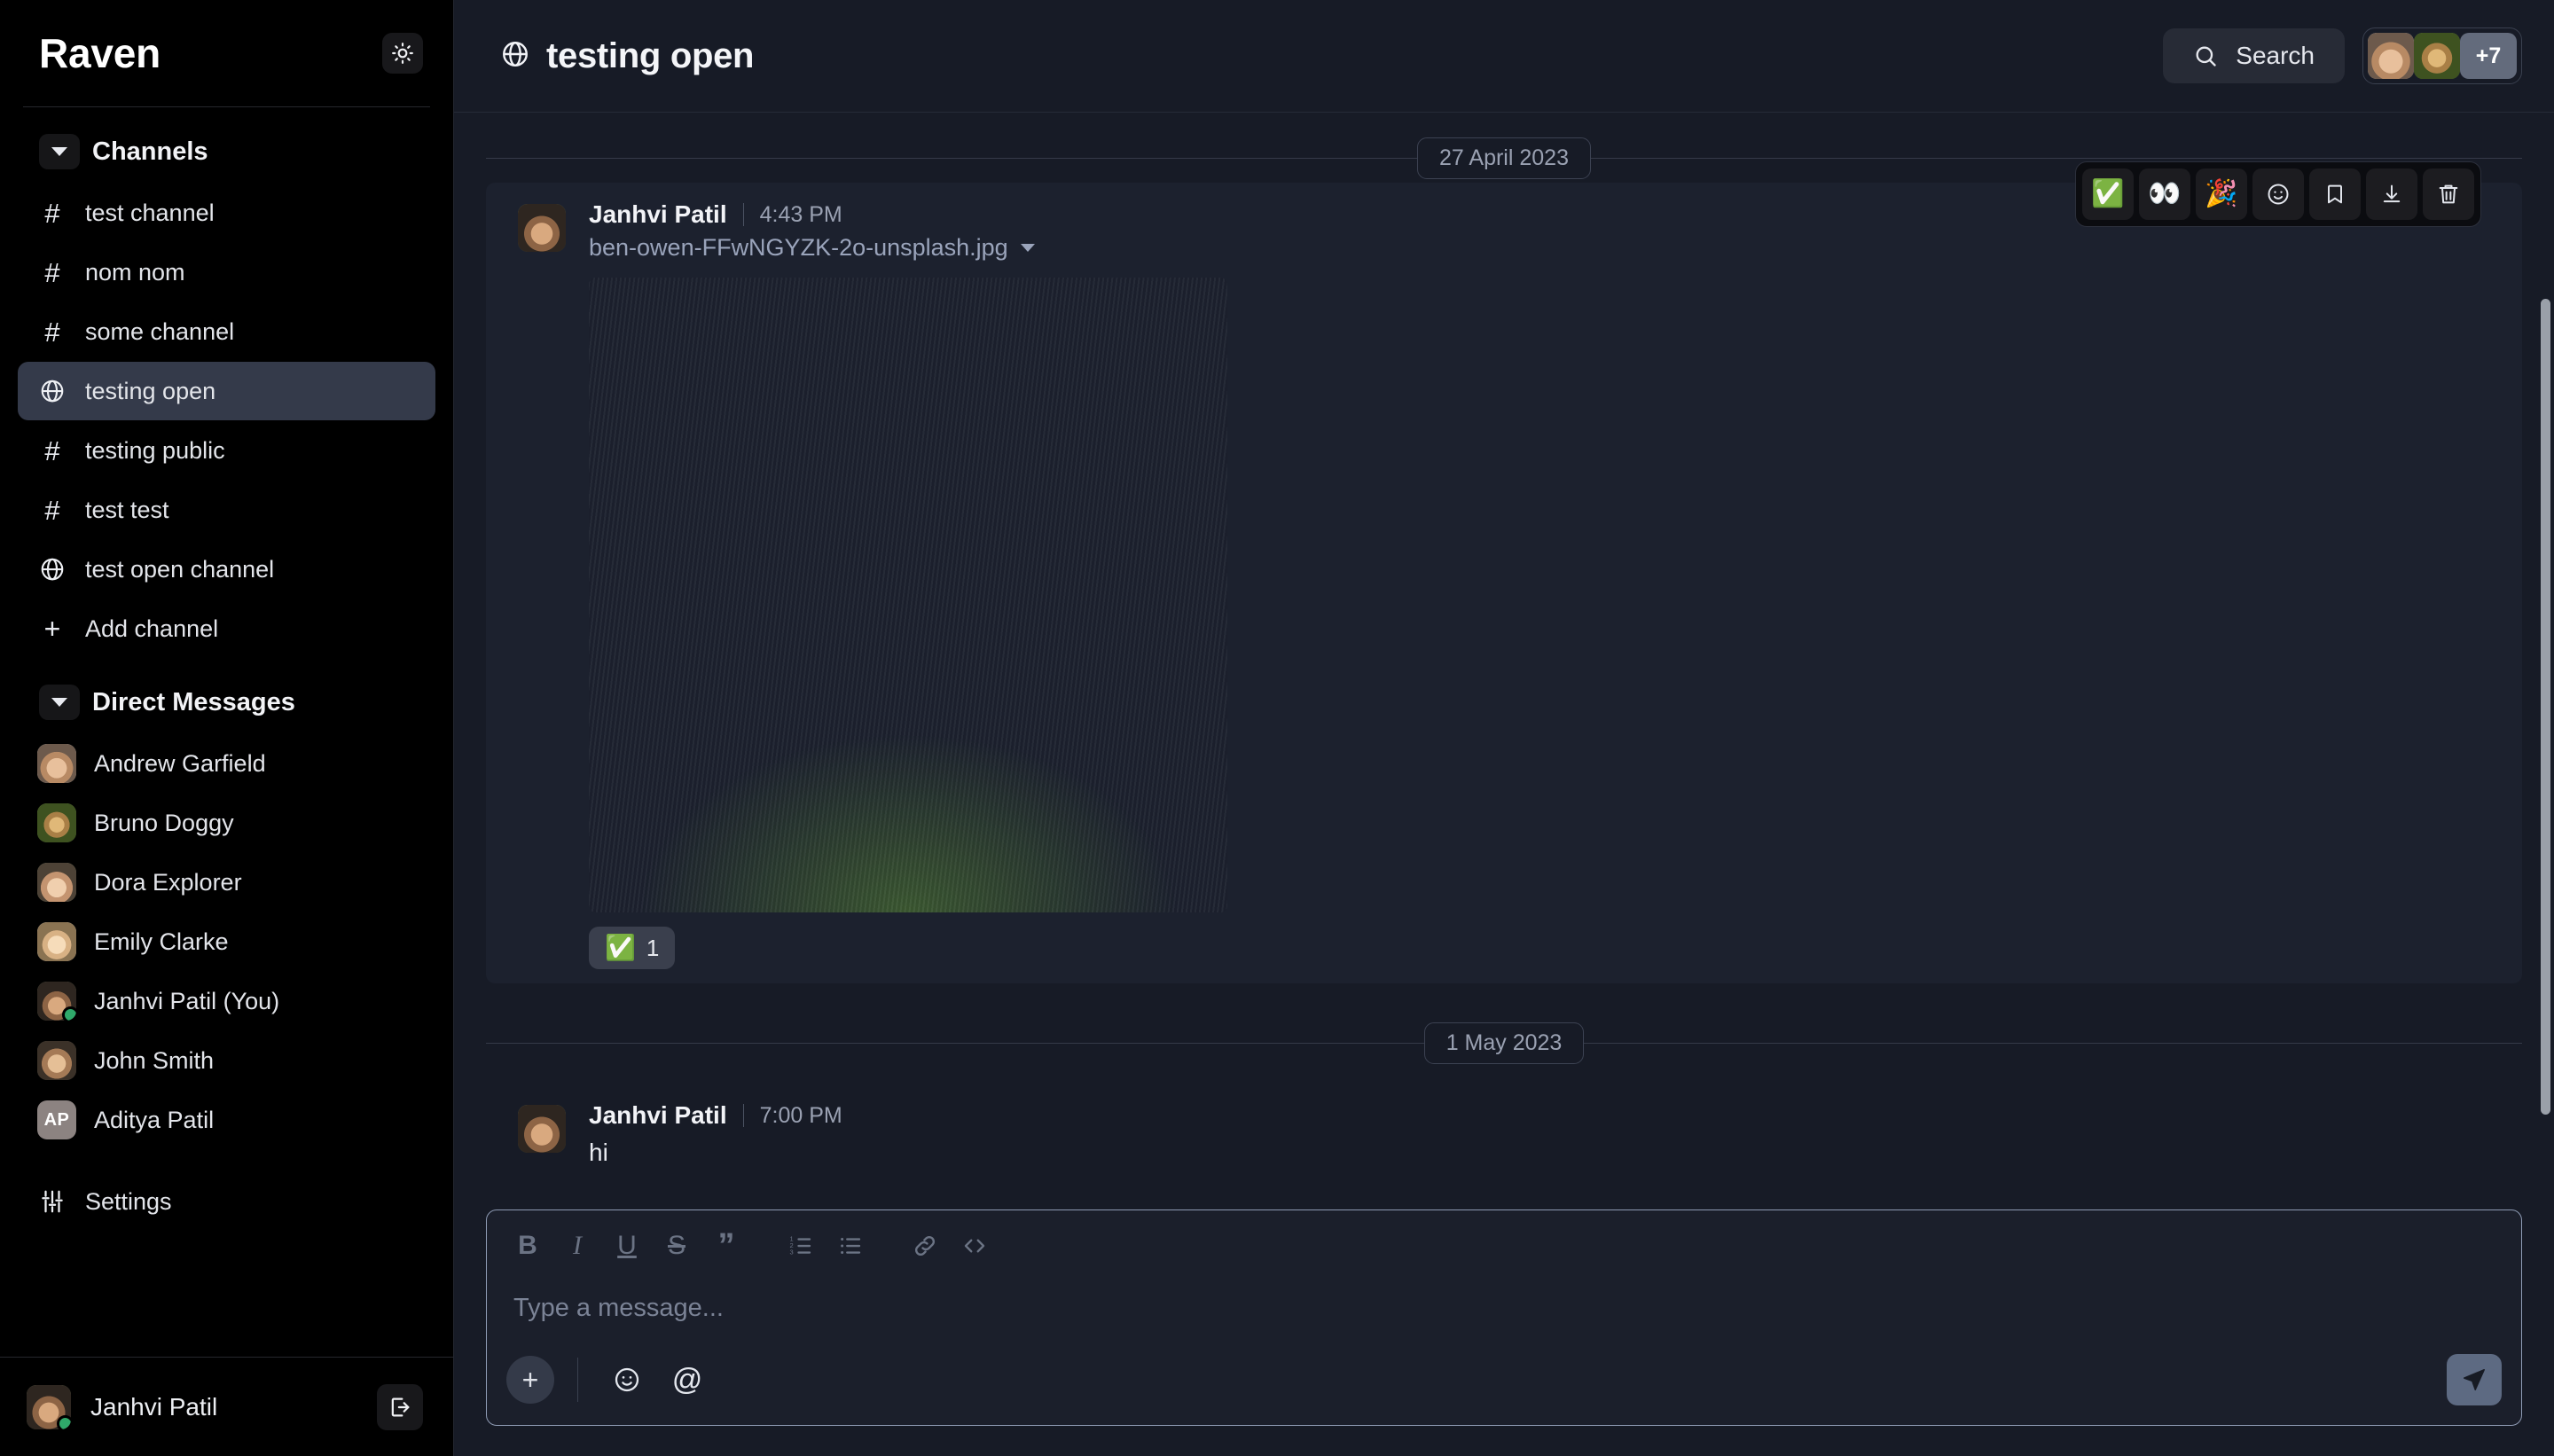 This screenshot has height=1456, width=2554. What do you see at coordinates (226, 702) in the screenshot?
I see `dm-section-header: Direct Messages` at bounding box center [226, 702].